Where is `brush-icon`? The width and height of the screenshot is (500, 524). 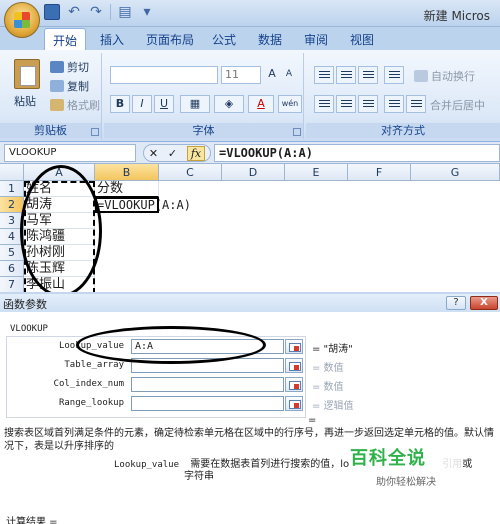
brush-icon is located at coordinates (57, 105).